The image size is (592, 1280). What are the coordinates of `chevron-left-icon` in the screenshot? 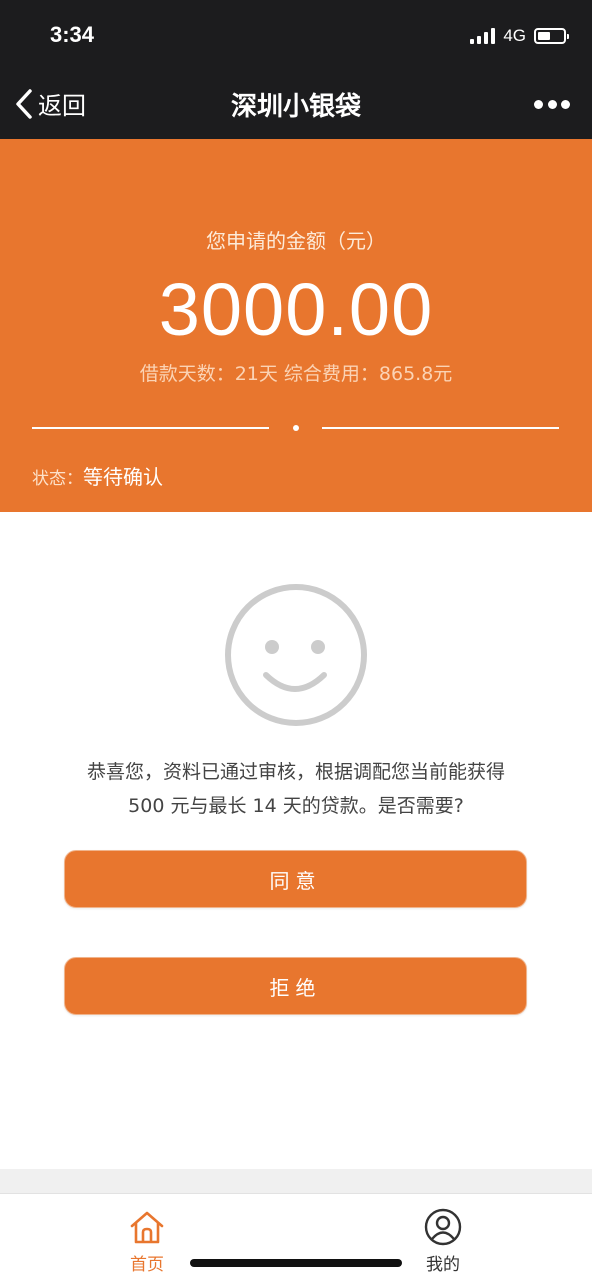 It's located at (24, 103).